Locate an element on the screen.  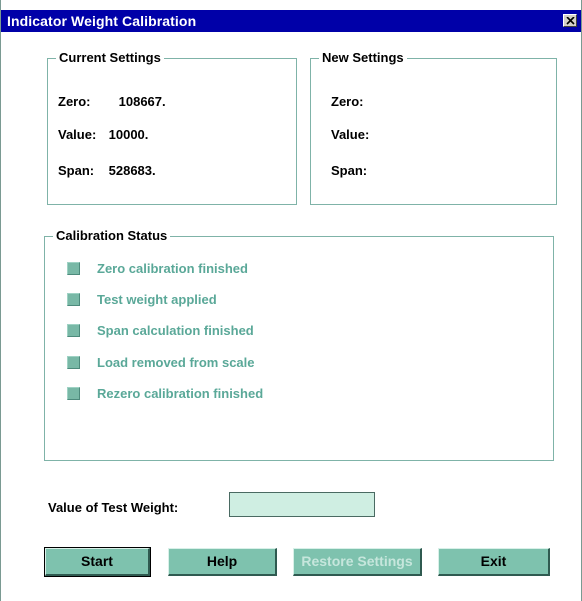
new-span-row: Span: is located at coordinates (349, 170).